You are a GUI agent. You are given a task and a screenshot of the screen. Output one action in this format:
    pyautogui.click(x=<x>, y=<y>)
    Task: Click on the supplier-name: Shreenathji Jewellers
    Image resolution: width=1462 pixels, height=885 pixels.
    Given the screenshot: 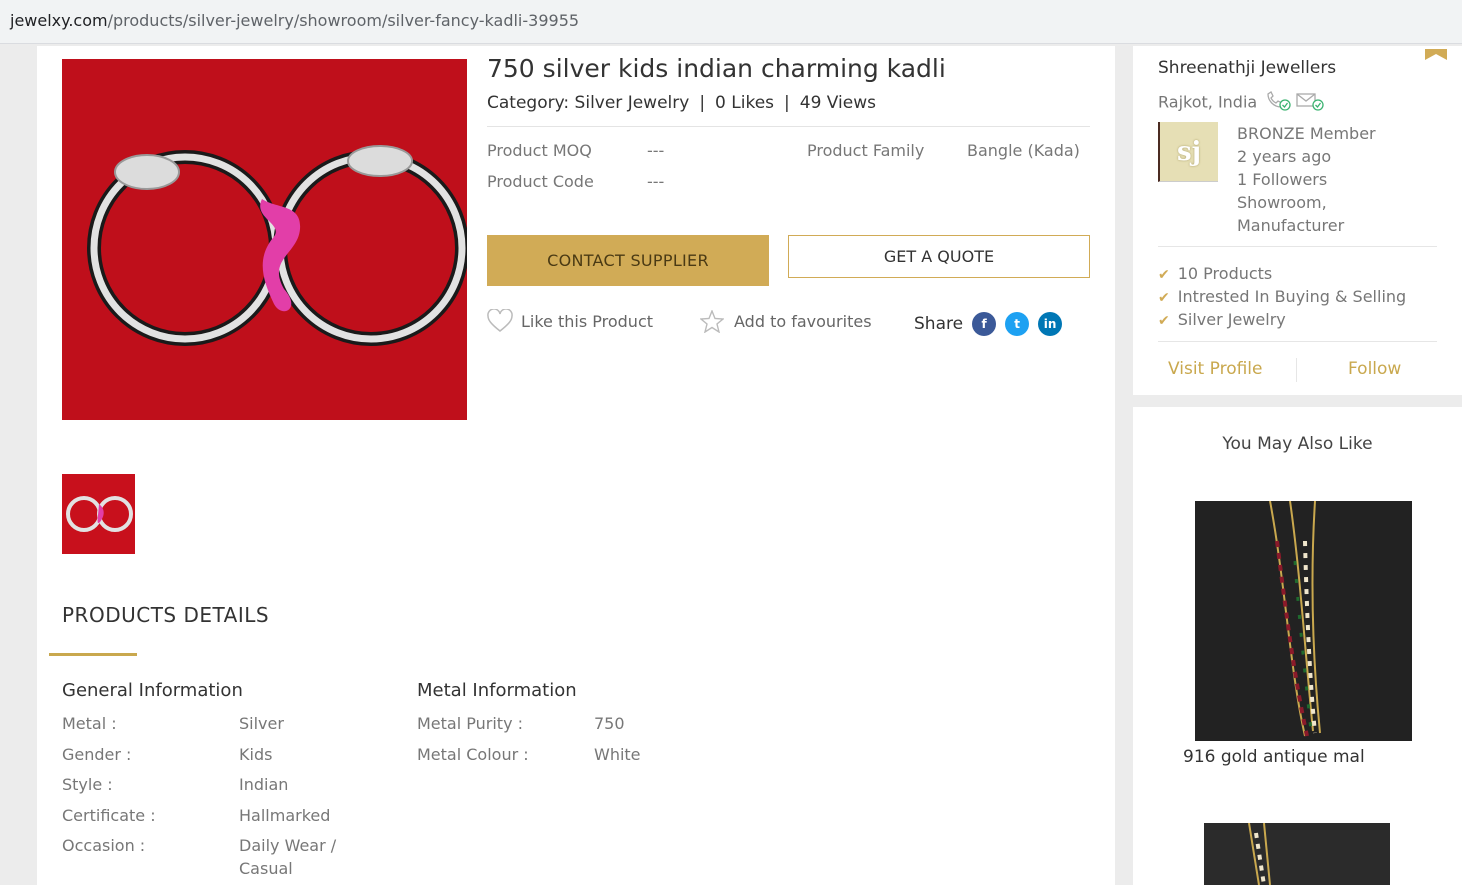 What is the action you would take?
    pyautogui.click(x=1247, y=68)
    